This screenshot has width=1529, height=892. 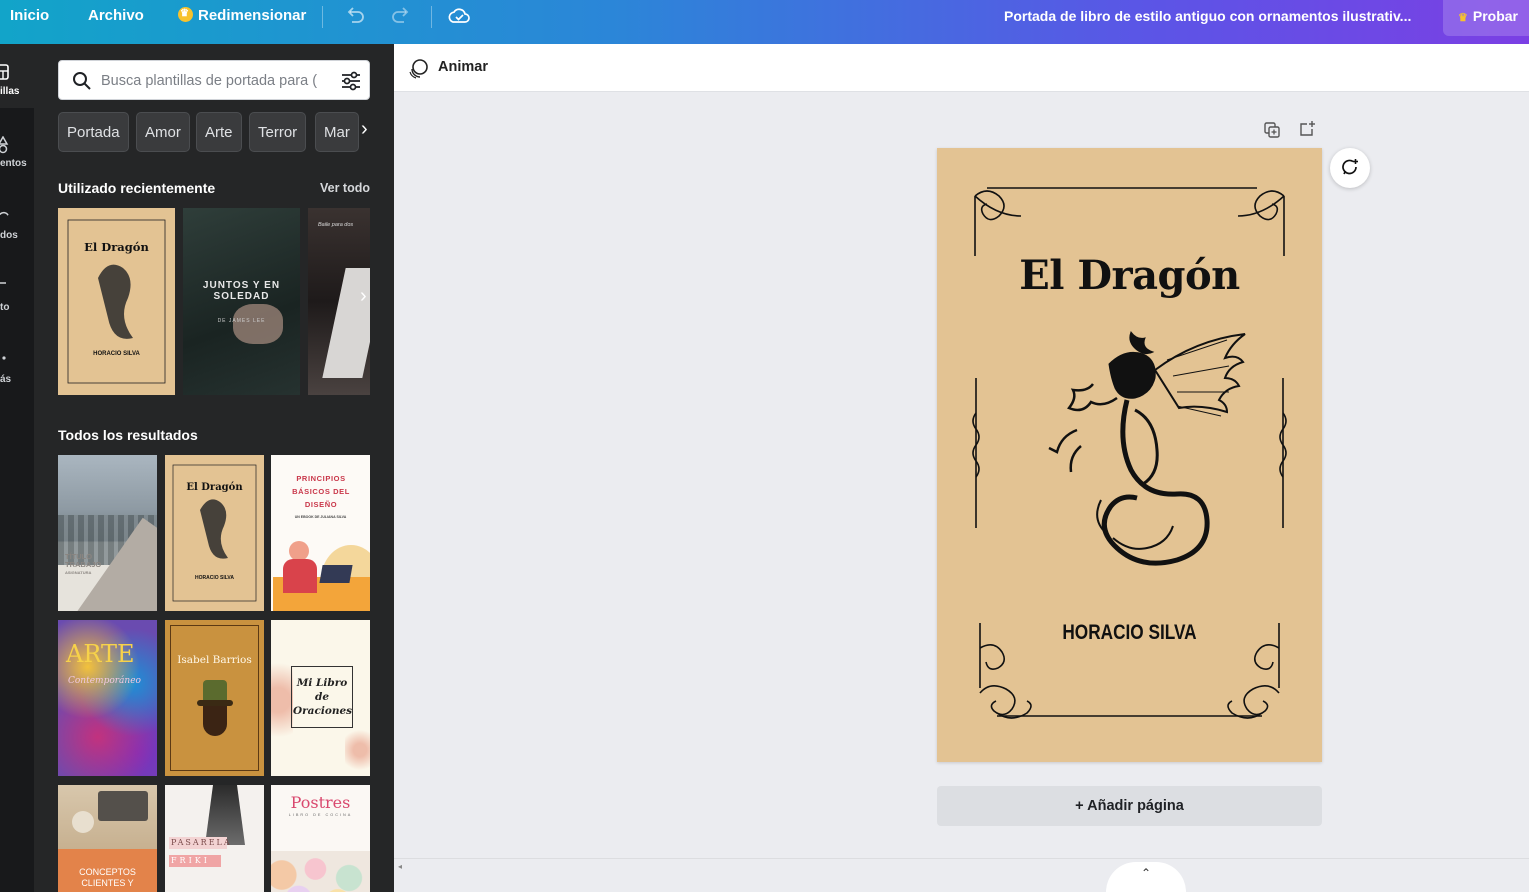 I want to click on resize-label: Redimensionar, so click(x=252, y=15).